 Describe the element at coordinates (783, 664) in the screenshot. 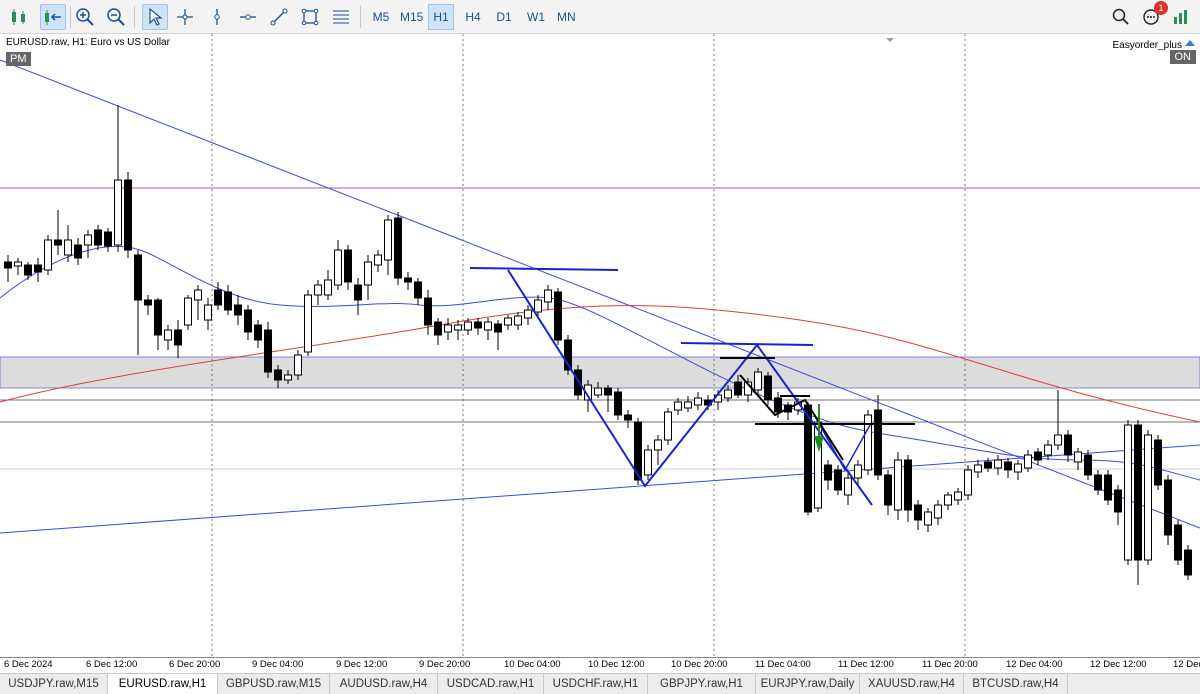

I see `time-tick-label: 11 Dec 04:00` at that location.